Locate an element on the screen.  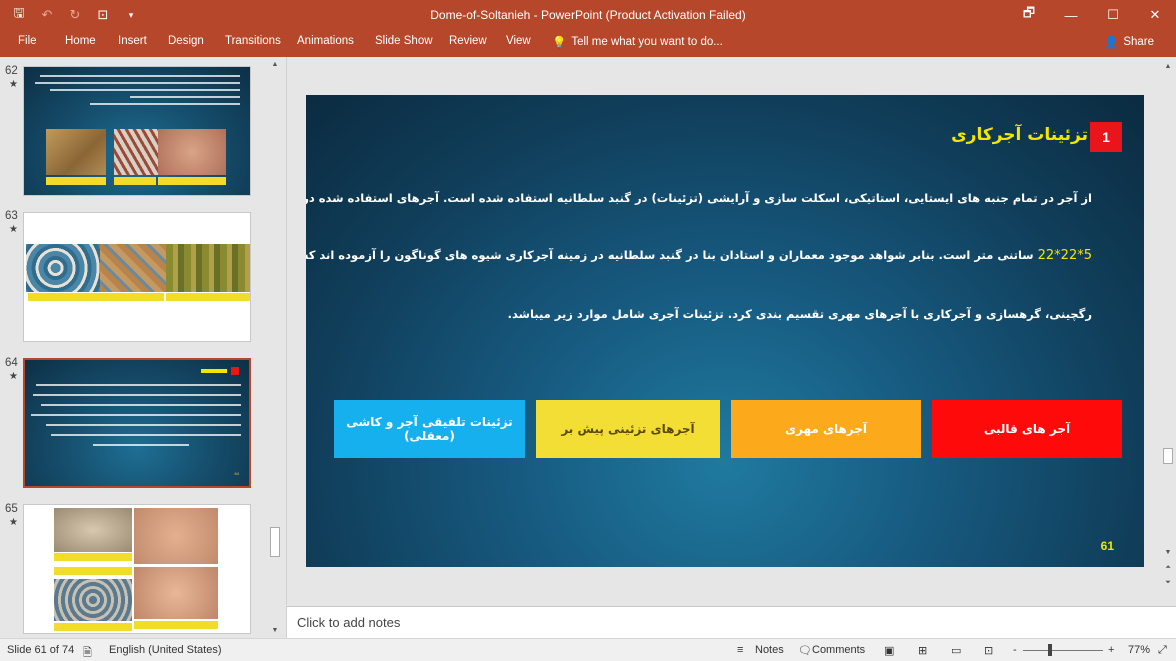
category-box-brick-tile-combination: تزئینات تلفیقی آجر و کاشی (معقلی) is located at coordinates (429, 429).